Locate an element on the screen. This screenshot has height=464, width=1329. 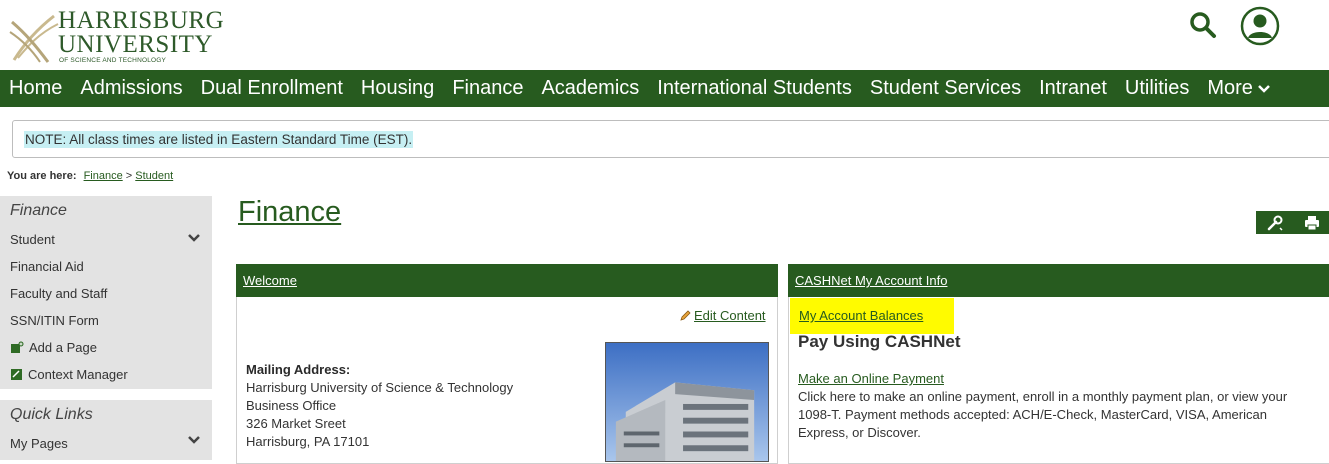
add-page-label: Add a Page is located at coordinates (63, 347).